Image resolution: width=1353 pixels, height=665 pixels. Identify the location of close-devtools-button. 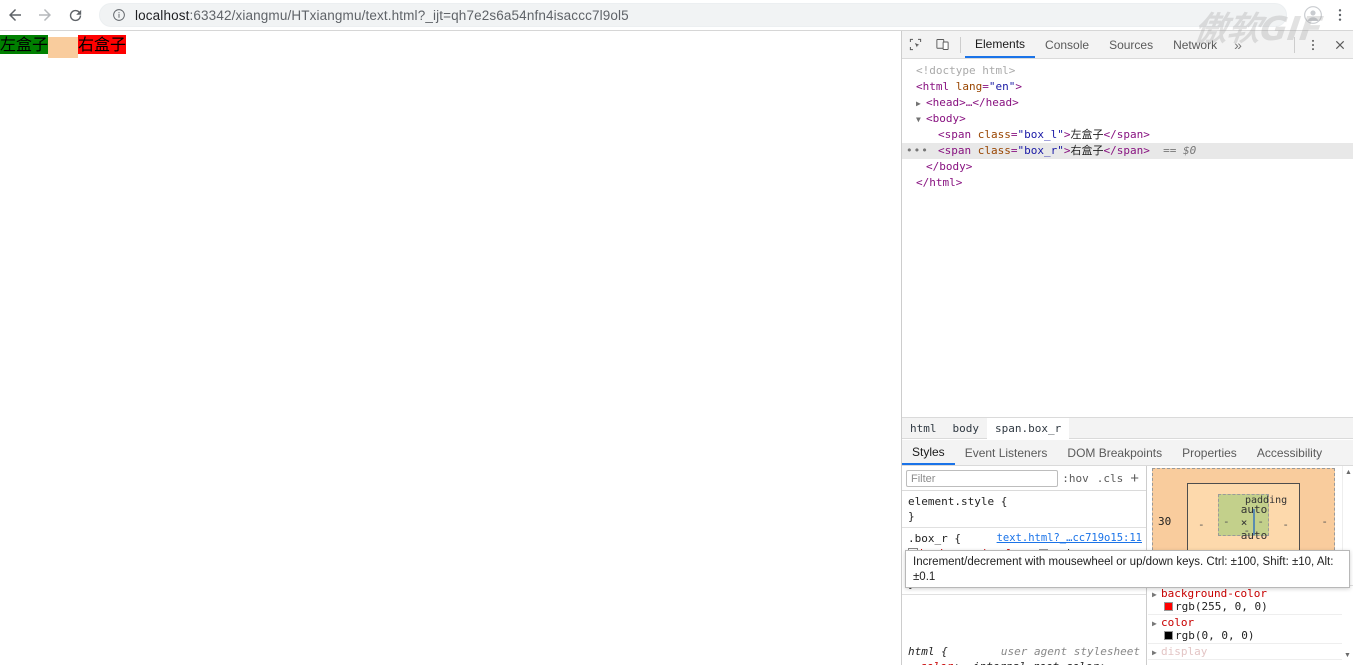
(1339, 44).